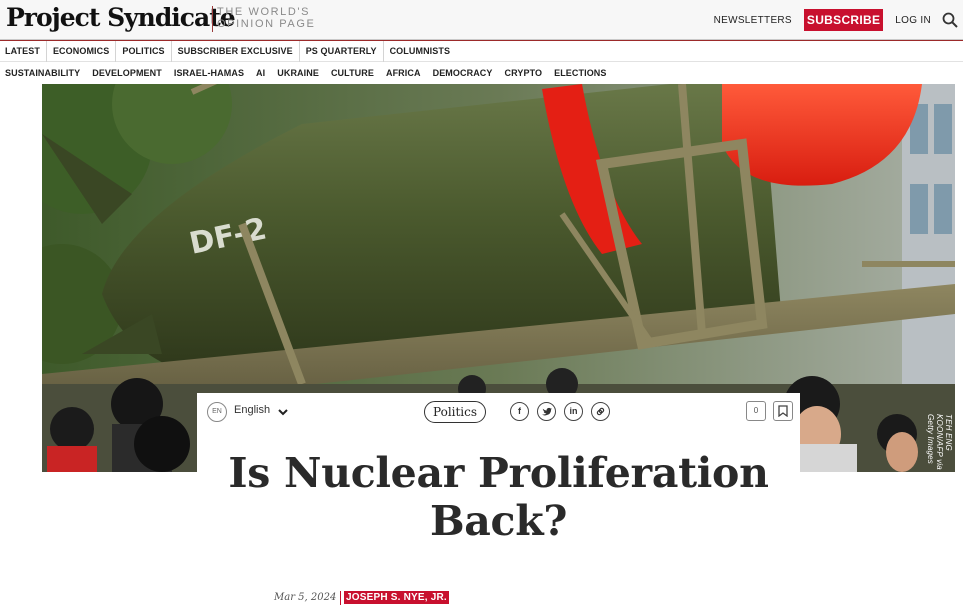  Describe the element at coordinates (420, 51) in the screenshot. I see `nav-item-columnists: COLUMNISTS` at that location.